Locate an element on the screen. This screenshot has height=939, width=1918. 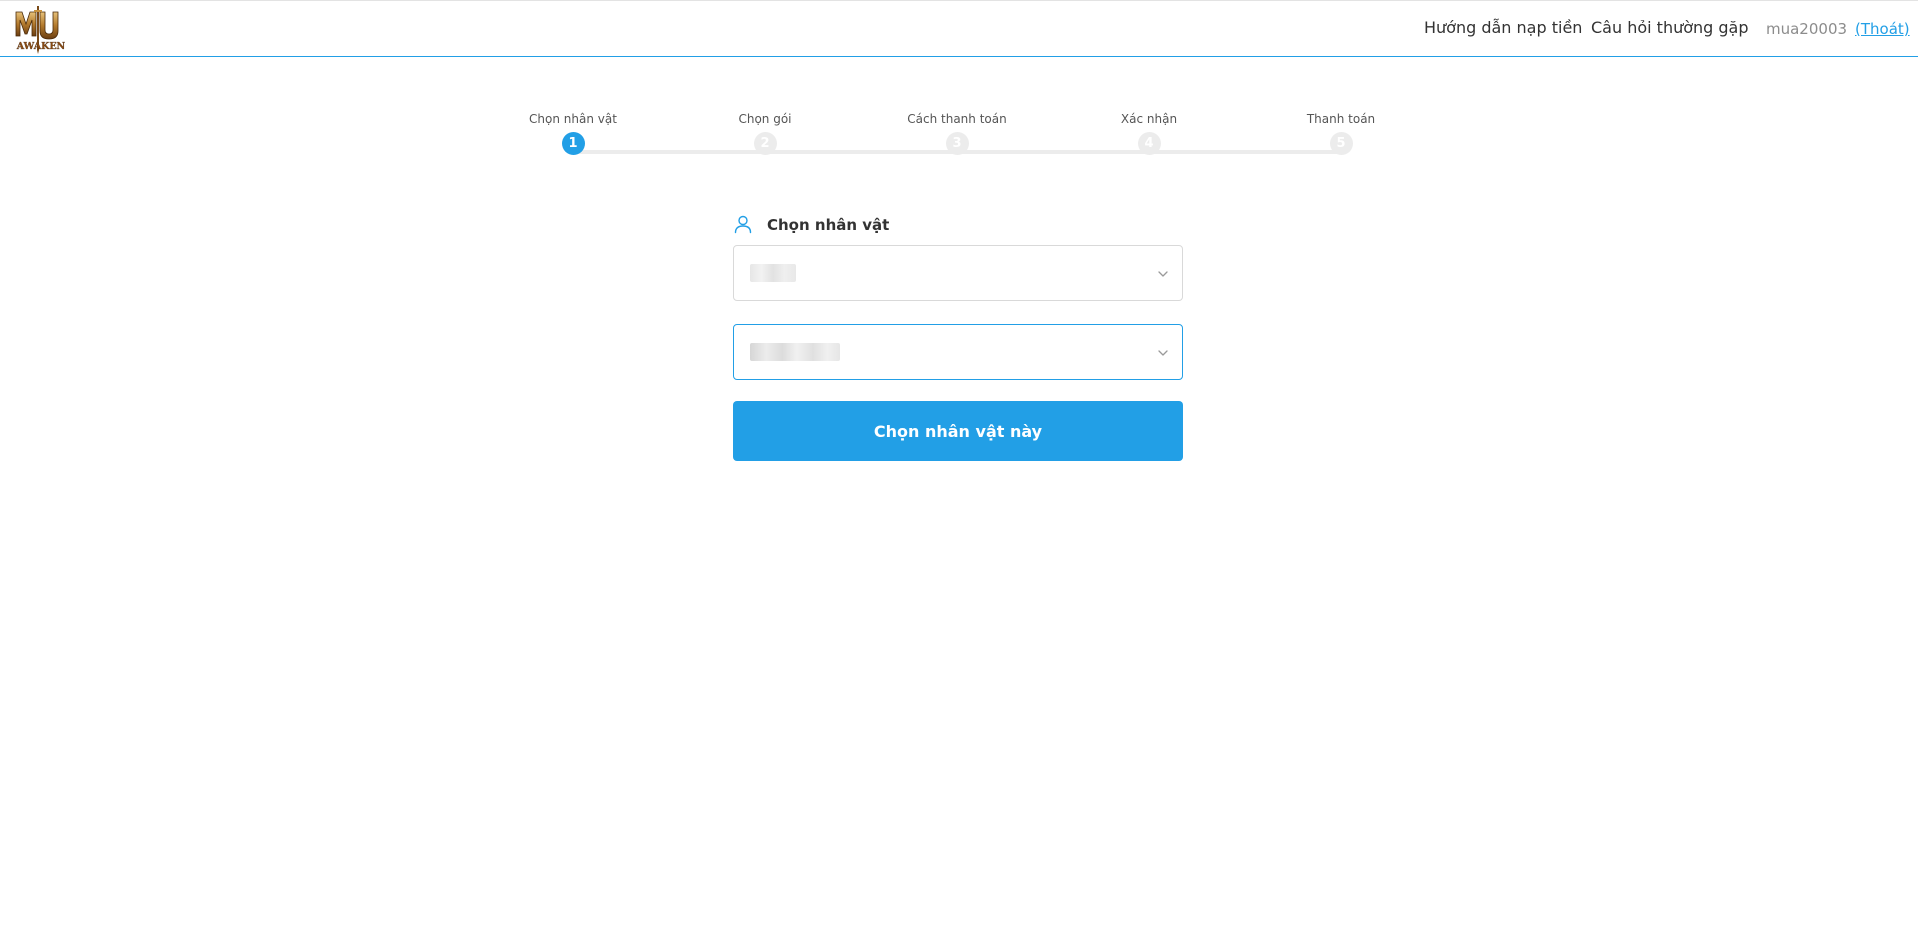
step-choose-package: Chọn gói 2 is located at coordinates (765, 132).